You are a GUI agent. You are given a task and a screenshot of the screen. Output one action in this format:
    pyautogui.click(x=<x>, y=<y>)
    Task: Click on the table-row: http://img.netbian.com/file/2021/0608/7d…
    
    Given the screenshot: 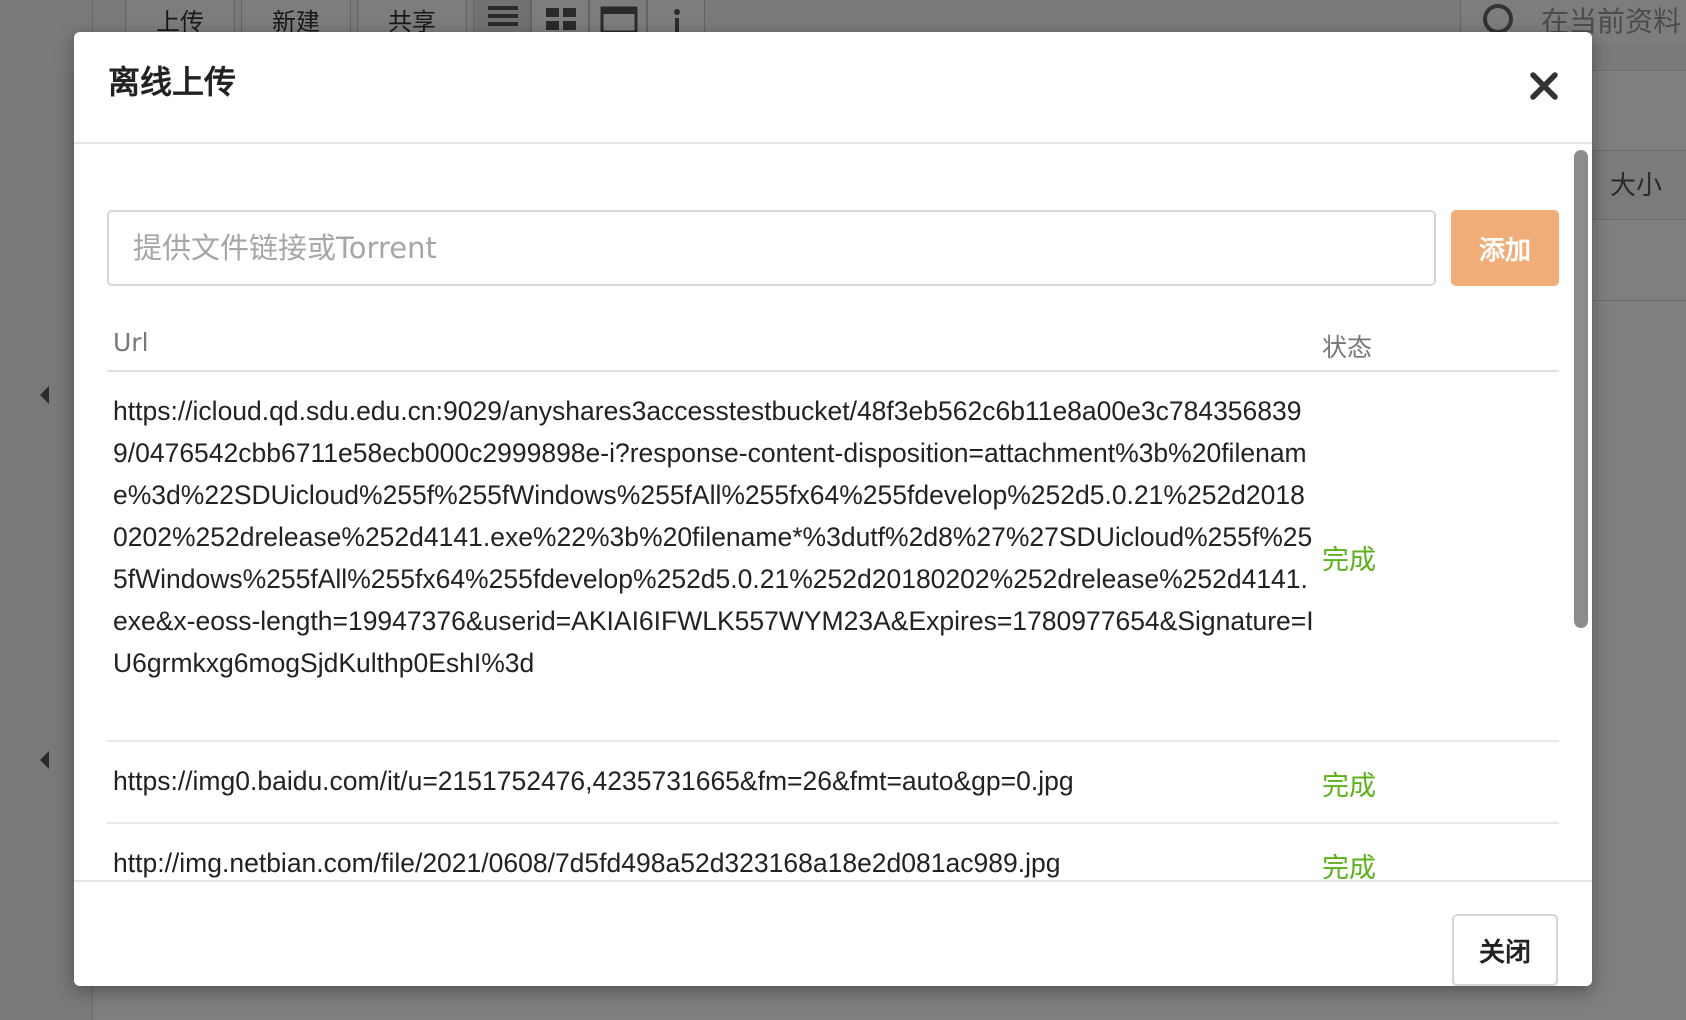 What is the action you would take?
    pyautogui.click(x=833, y=852)
    